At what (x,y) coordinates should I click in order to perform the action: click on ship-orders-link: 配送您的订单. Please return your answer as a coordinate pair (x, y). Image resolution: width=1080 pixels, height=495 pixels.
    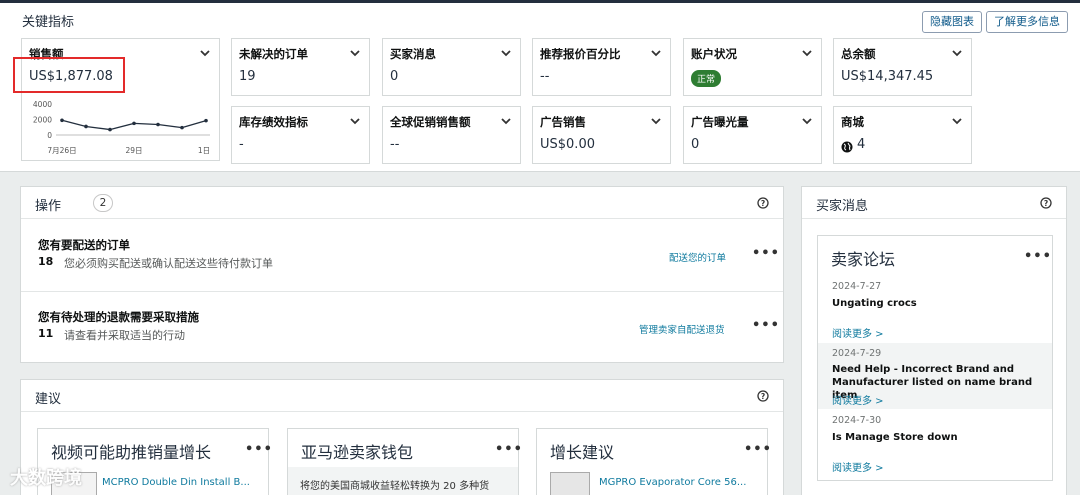
    Looking at the image, I should click on (697, 257).